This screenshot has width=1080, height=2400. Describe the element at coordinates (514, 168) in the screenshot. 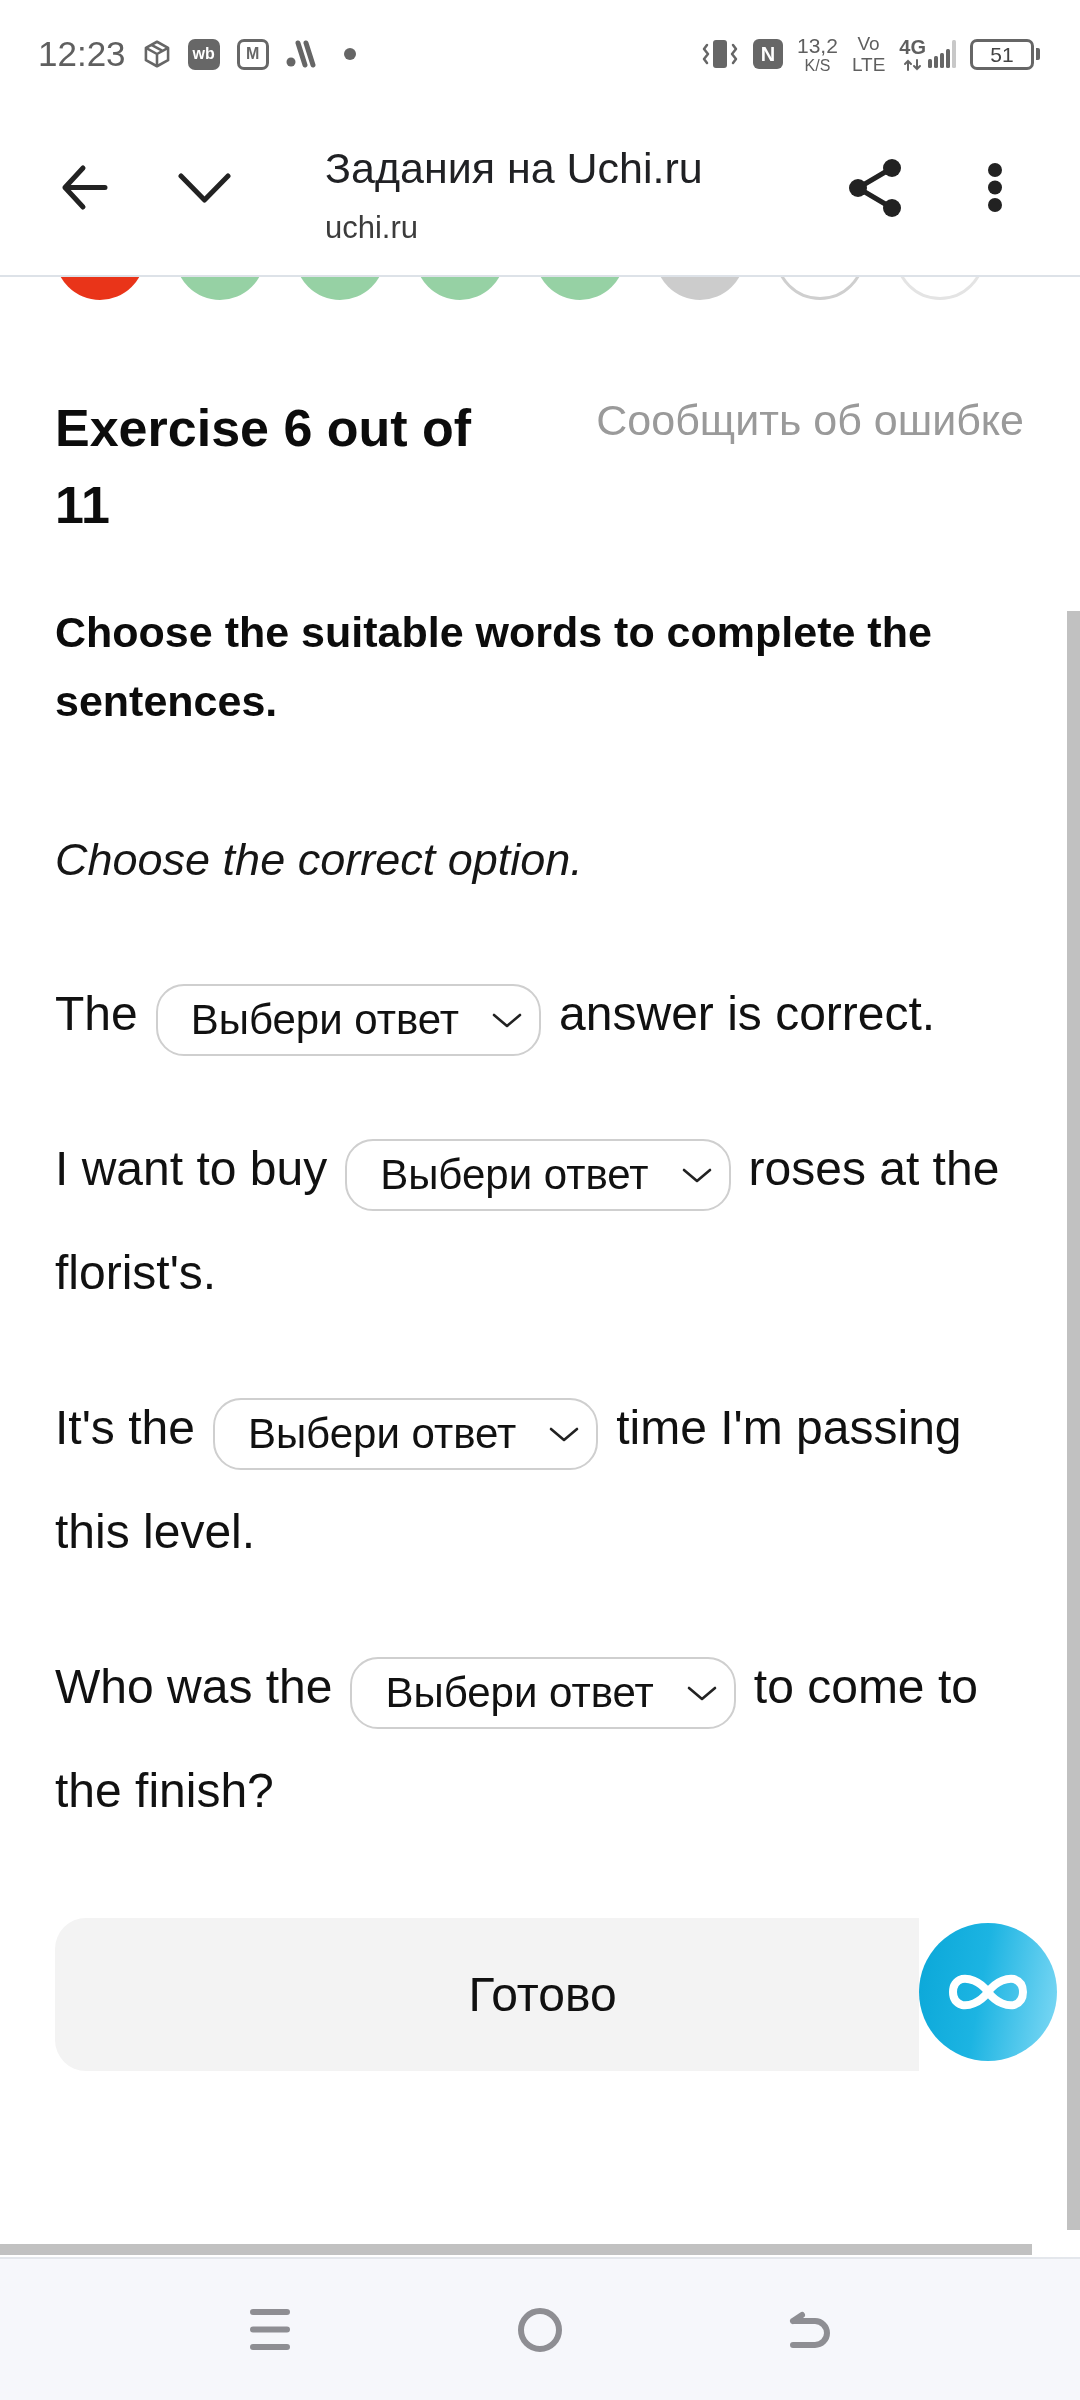

I see `page-title: Задания на Uchi.ru` at that location.